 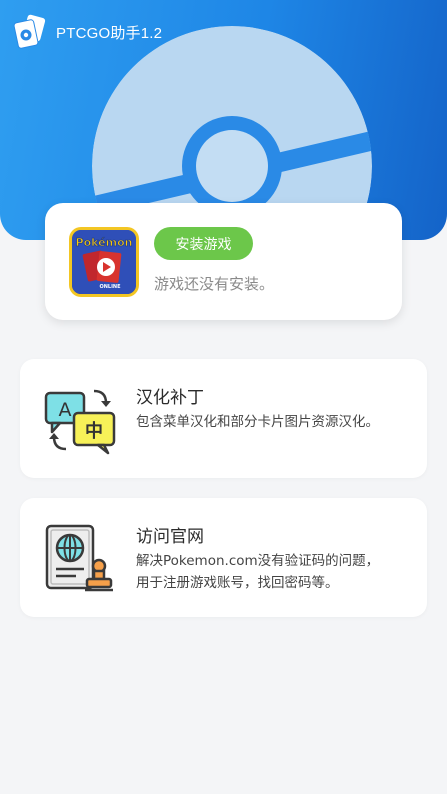 I want to click on chinese-patch-card: A 中 汉化补丁 包含菜单汉化和部分卡片图片资源汉化。, so click(x=223, y=418).